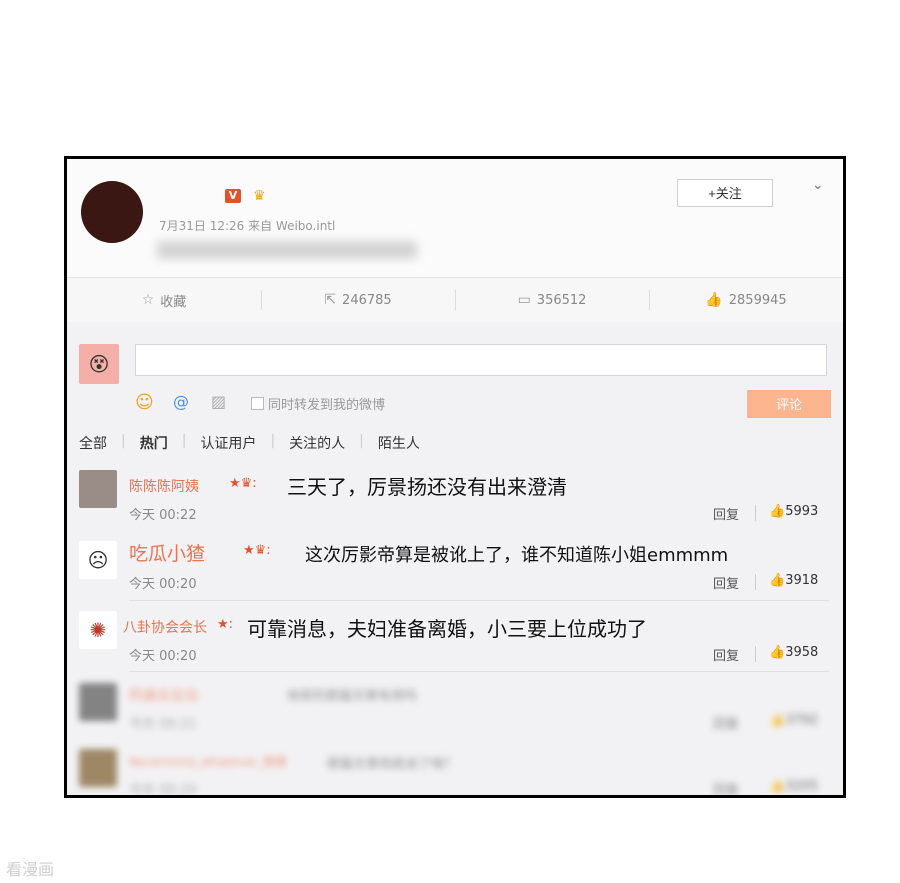 This screenshot has width=900, height=883. What do you see at coordinates (257, 403) in the screenshot?
I see `repost-checkbox` at bounding box center [257, 403].